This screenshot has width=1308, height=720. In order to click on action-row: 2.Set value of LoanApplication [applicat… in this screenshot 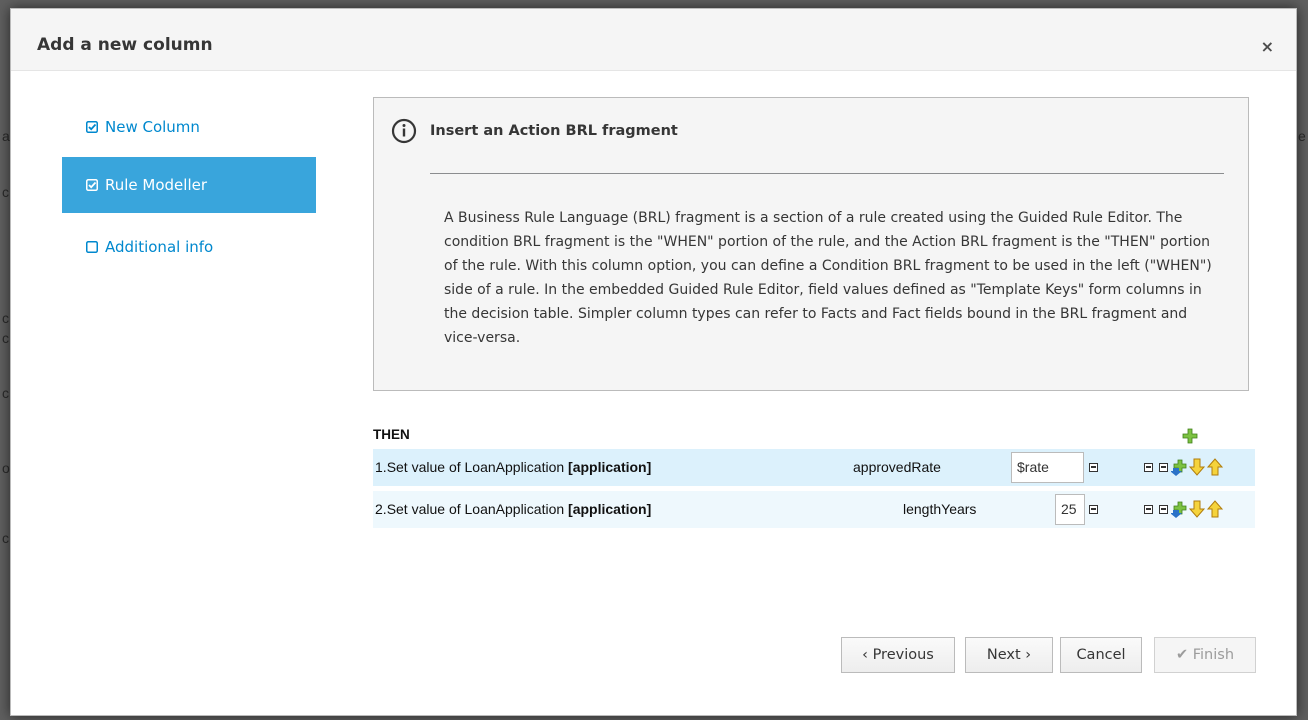, I will do `click(814, 509)`.